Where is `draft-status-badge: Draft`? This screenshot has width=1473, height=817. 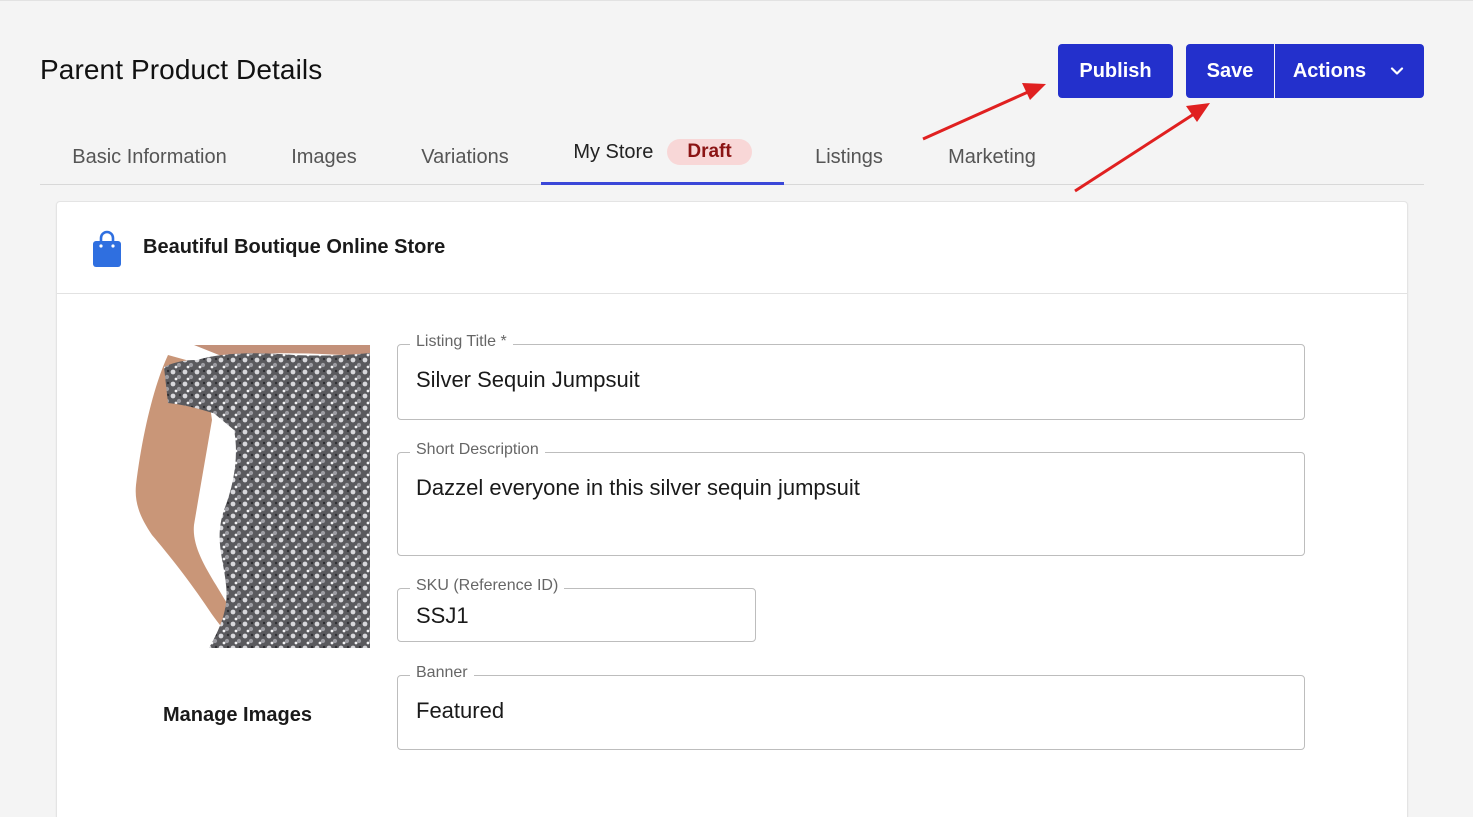
draft-status-badge: Draft is located at coordinates (709, 152).